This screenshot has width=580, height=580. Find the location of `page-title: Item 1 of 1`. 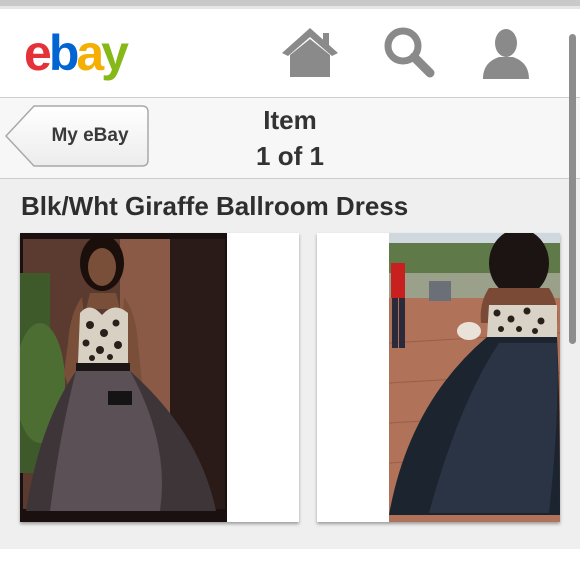

page-title: Item 1 of 1 is located at coordinates (290, 138).